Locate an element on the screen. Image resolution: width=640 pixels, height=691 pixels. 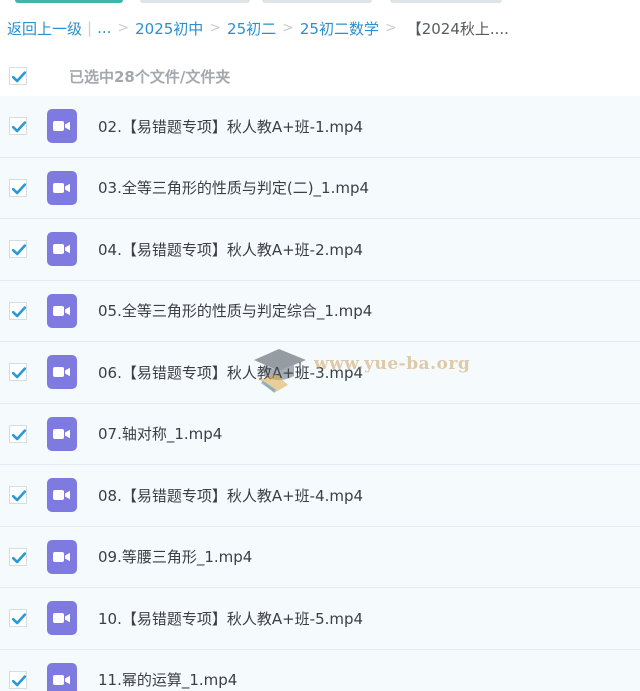
file-row: 05.全等三角形的性质与判定综合_1.mp4 is located at coordinates (320, 311).